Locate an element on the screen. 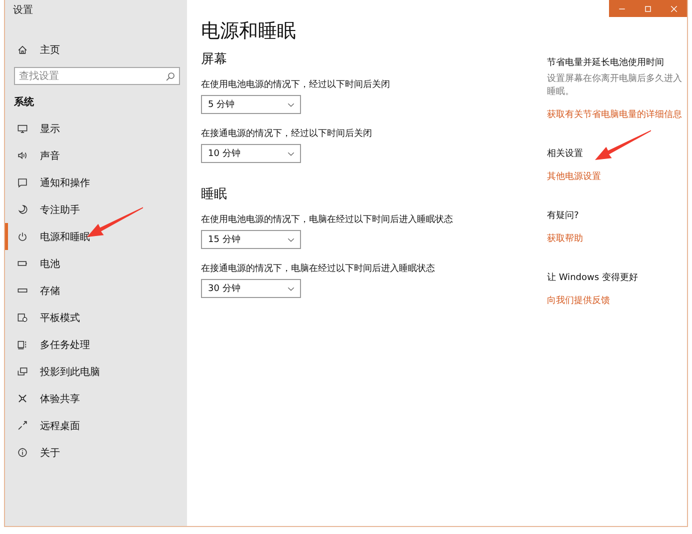  home-item: 主页 is located at coordinates (96, 49).